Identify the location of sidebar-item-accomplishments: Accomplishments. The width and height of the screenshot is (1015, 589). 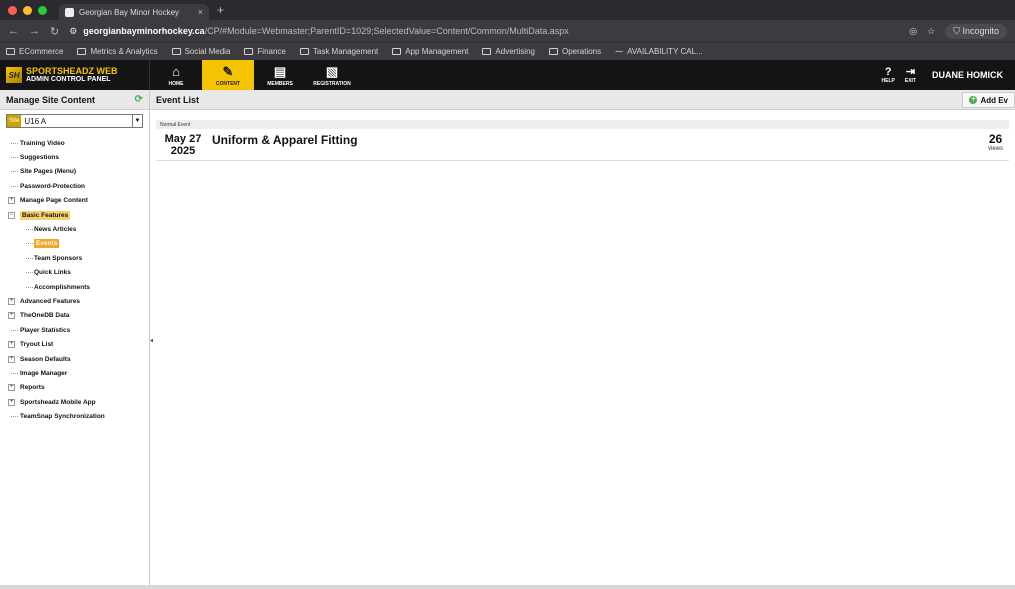
(74, 287).